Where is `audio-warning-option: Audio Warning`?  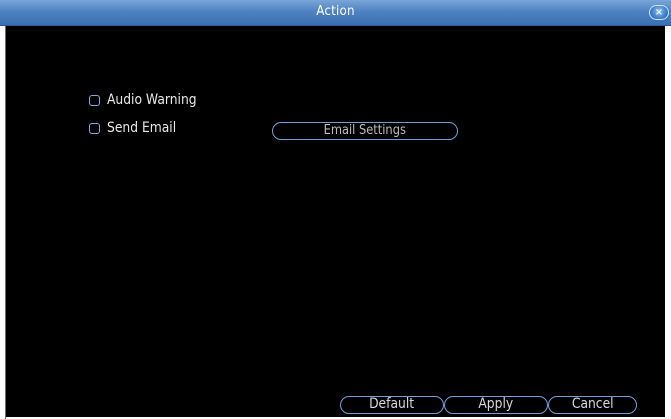 audio-warning-option: Audio Warning is located at coordinates (149, 100).